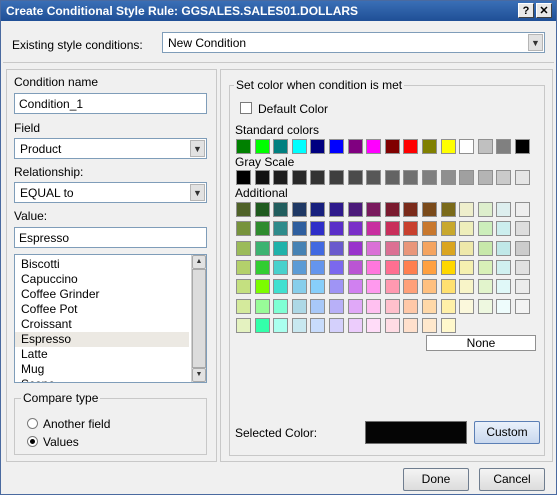 This screenshot has width=557, height=495. I want to click on scroll-thumb, so click(199, 318).